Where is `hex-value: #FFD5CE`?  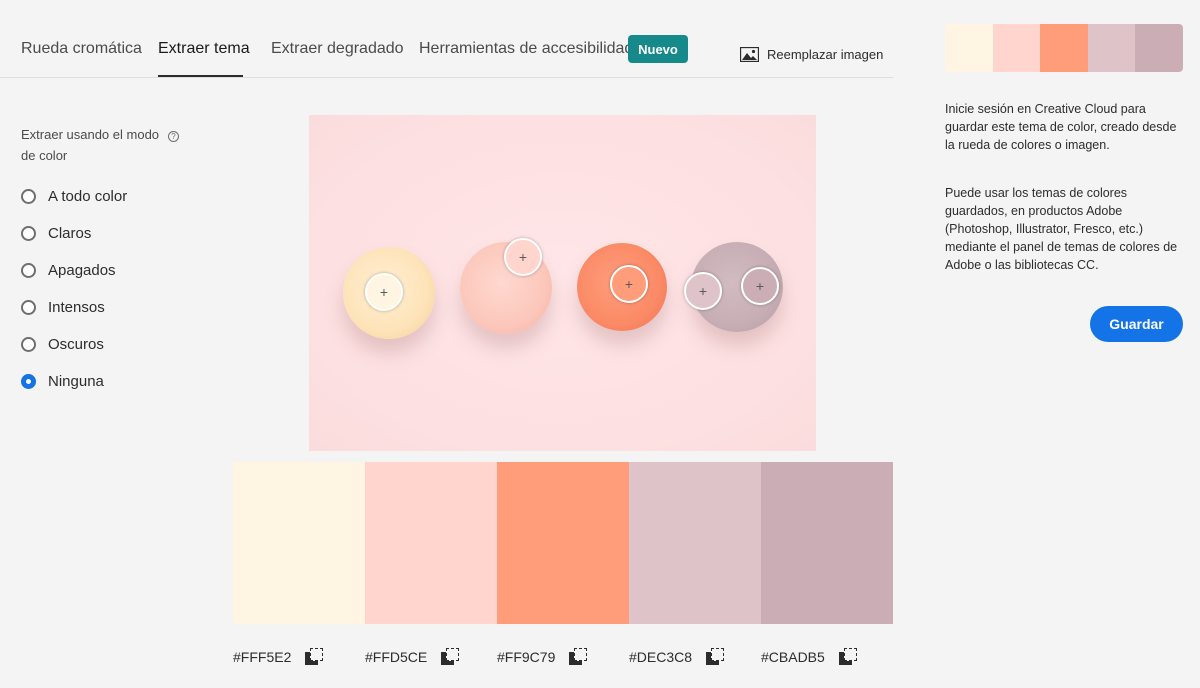
hex-value: #FFD5CE is located at coordinates (396, 657).